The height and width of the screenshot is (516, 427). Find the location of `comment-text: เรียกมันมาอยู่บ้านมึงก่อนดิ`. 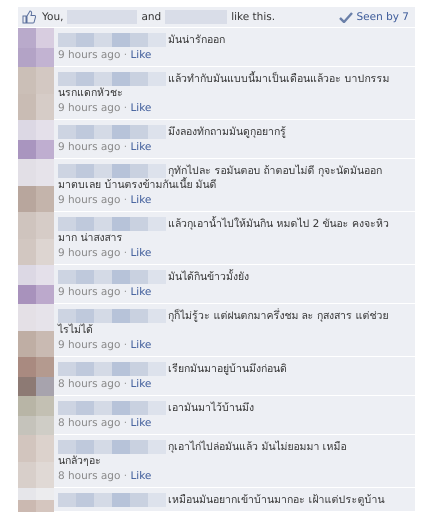

comment-text: เรียกมันมาอยู่บ้านมึงก่อนดิ is located at coordinates (227, 369).